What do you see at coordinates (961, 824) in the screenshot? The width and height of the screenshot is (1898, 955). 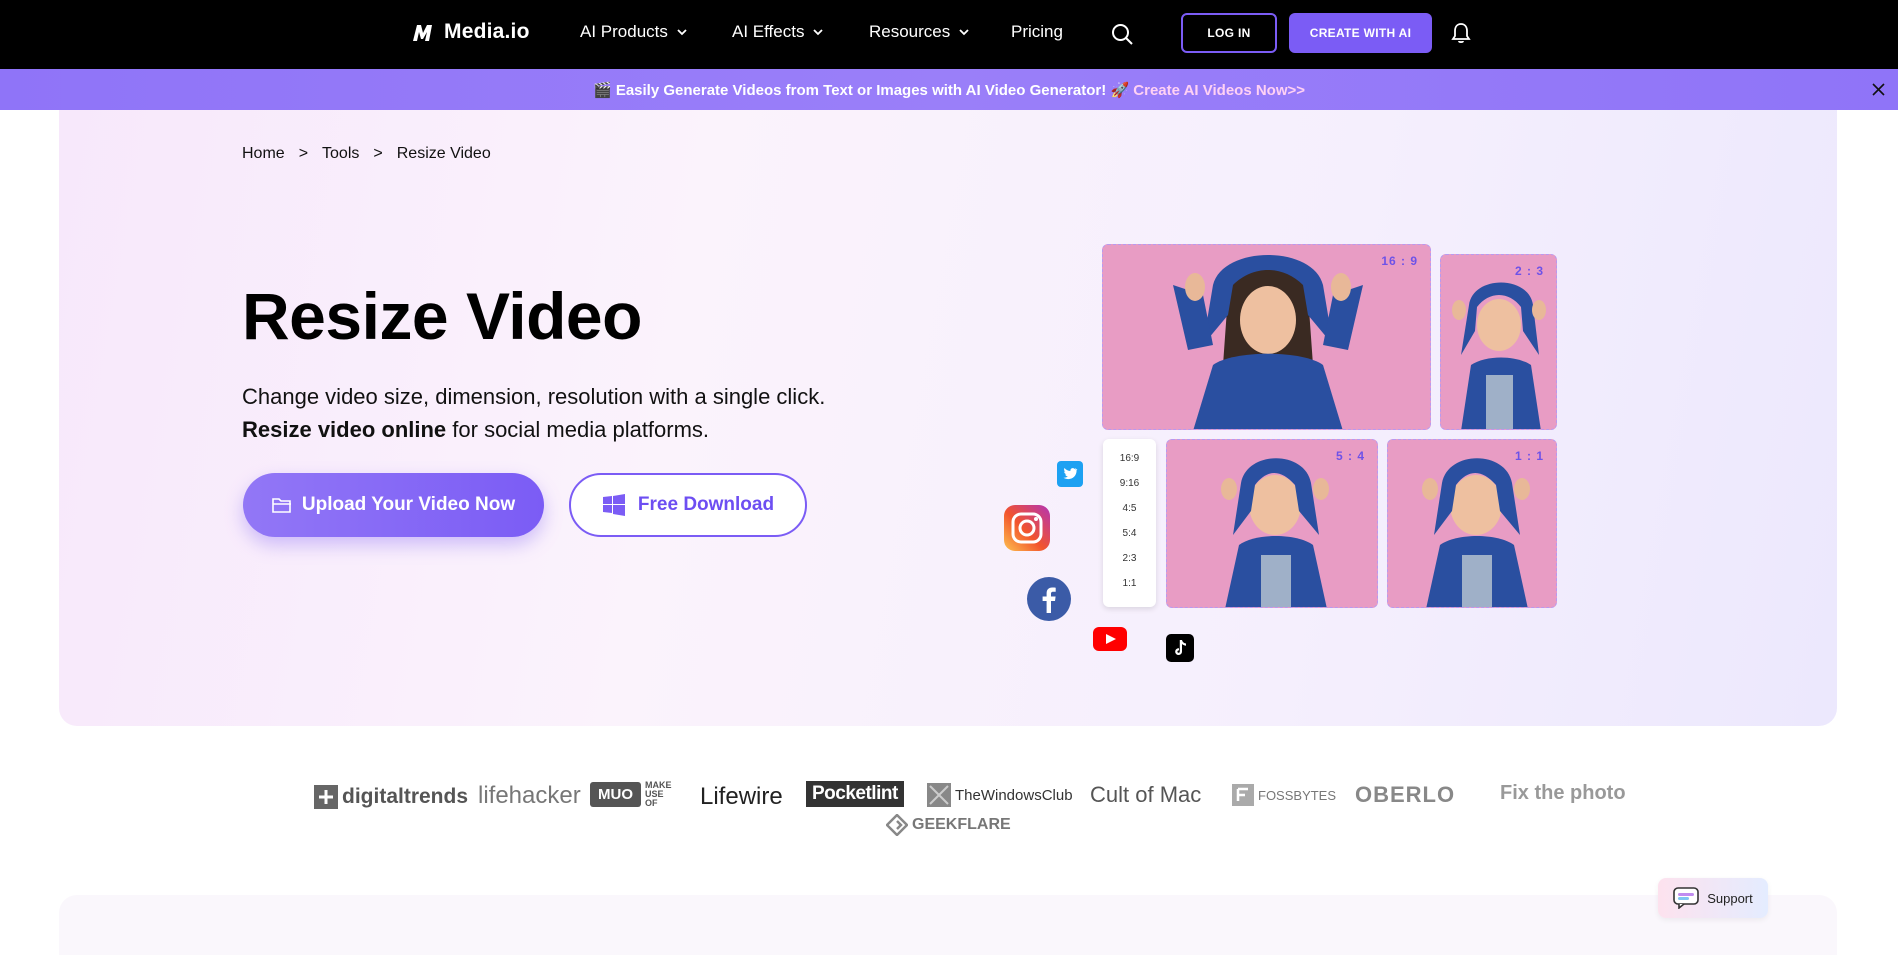 I see `press-logo-text: GEEKFLARE` at bounding box center [961, 824].